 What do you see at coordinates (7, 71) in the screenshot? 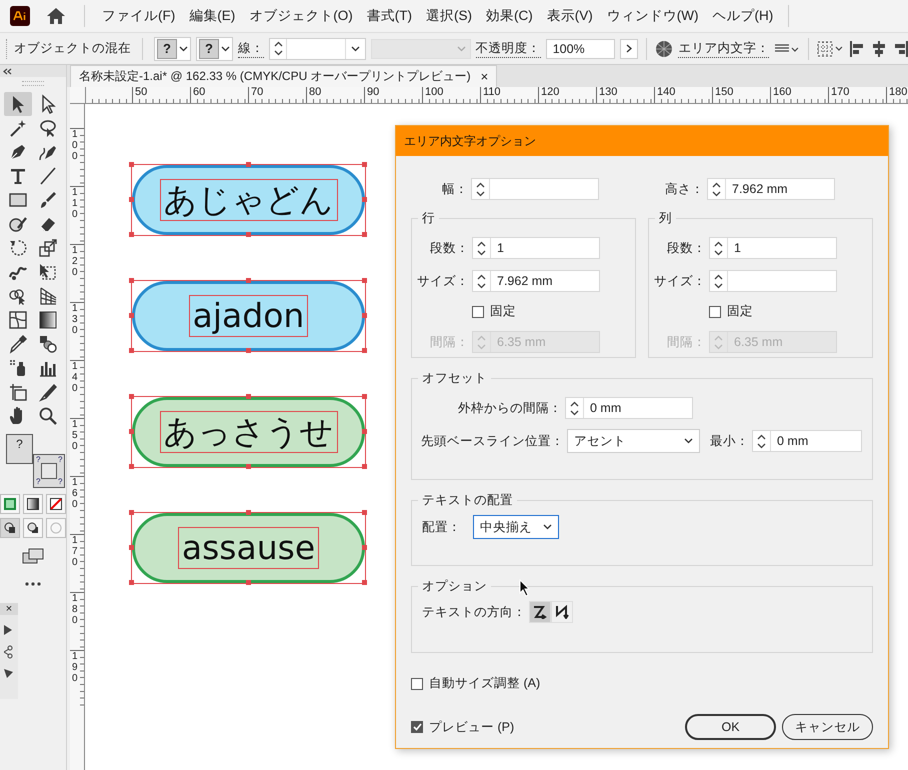
I see `collapse-icon` at bounding box center [7, 71].